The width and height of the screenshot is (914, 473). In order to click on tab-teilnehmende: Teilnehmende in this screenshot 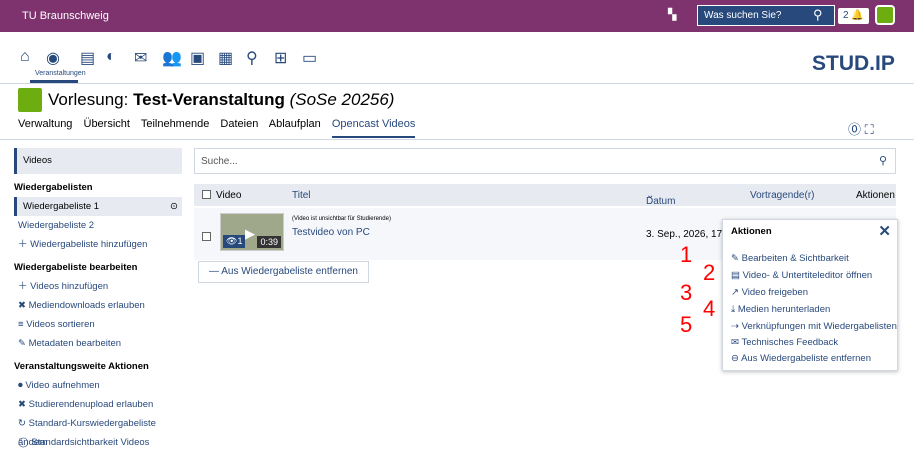, I will do `click(175, 124)`.